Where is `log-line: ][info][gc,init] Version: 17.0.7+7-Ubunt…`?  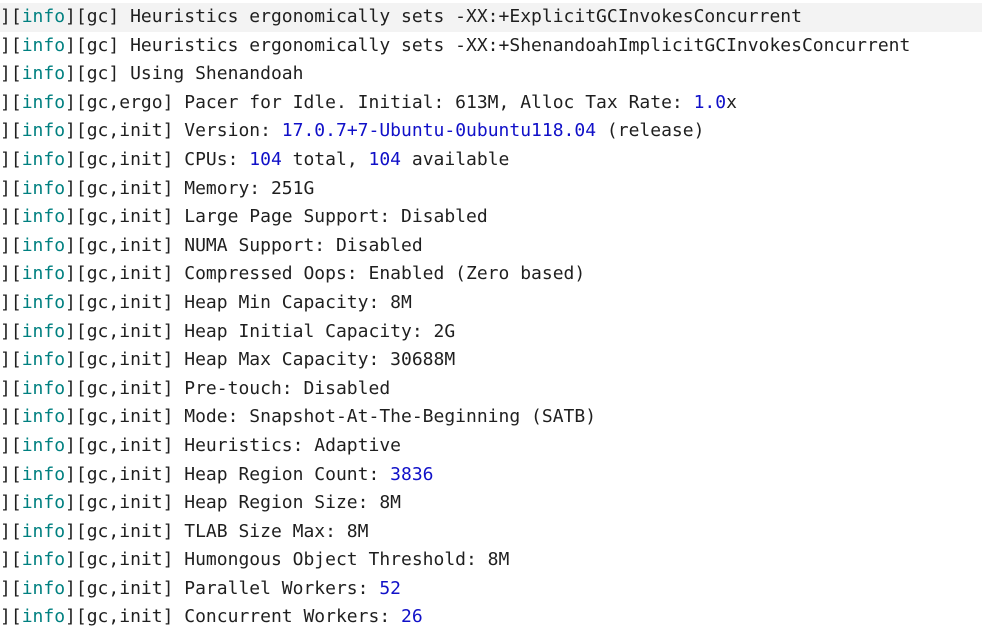 log-line: ][info][gc,init] Version: 17.0.7+7-Ubunt… is located at coordinates (491, 131).